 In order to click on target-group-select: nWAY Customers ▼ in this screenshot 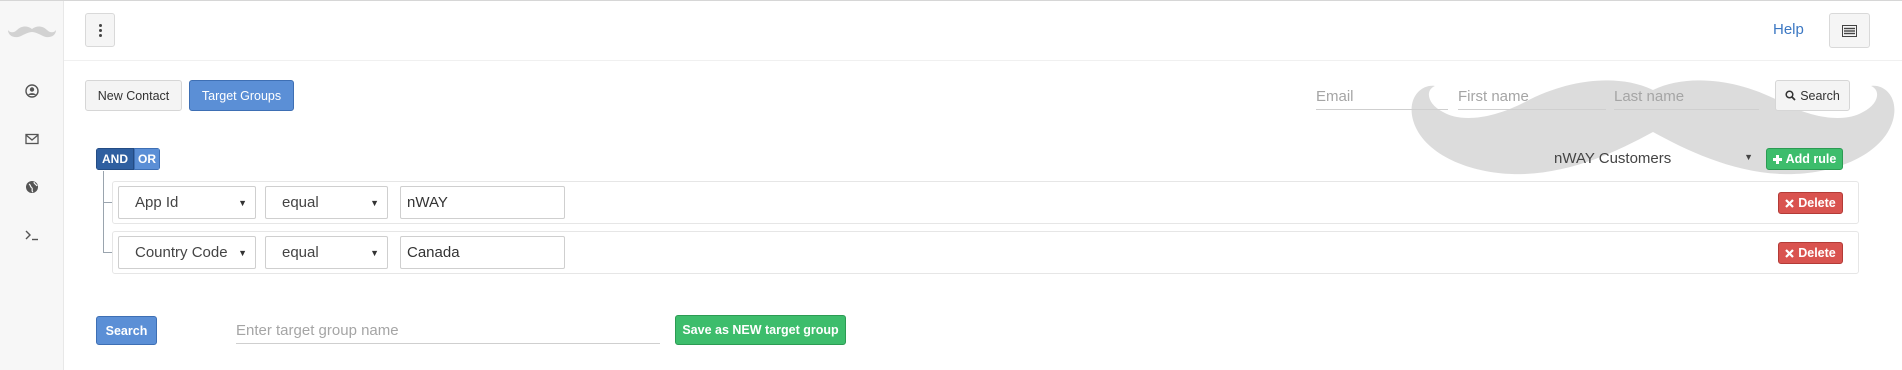, I will do `click(1645, 158)`.